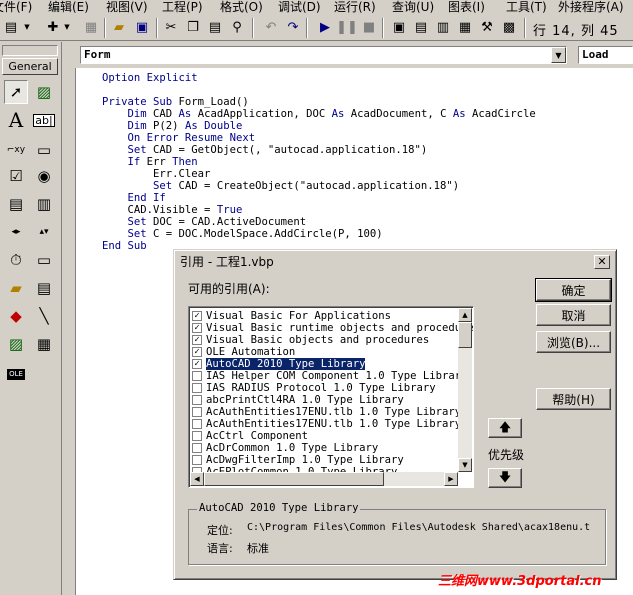 This screenshot has height=595, width=633. I want to click on properties-window-icon: ▤, so click(421, 27).